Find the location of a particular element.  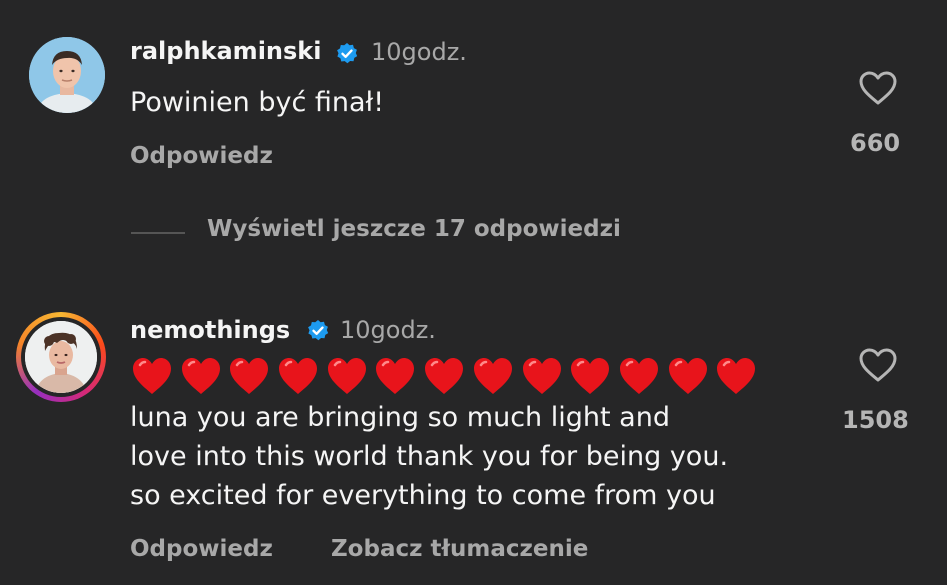

view-more-replies-button: Wyświetl jeszcze 17 odpowiedzi is located at coordinates (414, 229).